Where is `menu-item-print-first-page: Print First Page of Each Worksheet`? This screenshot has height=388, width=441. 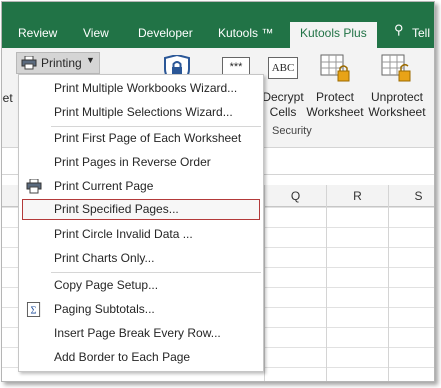 menu-item-print-first-page: Print First Page of Each Worksheet is located at coordinates (141, 138).